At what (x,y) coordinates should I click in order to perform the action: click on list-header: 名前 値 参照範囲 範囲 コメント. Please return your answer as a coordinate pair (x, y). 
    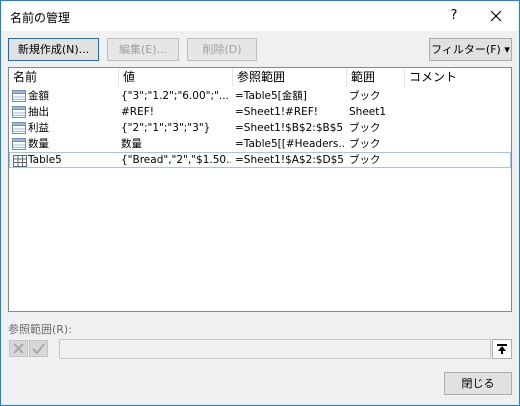
    Looking at the image, I should click on (260, 77).